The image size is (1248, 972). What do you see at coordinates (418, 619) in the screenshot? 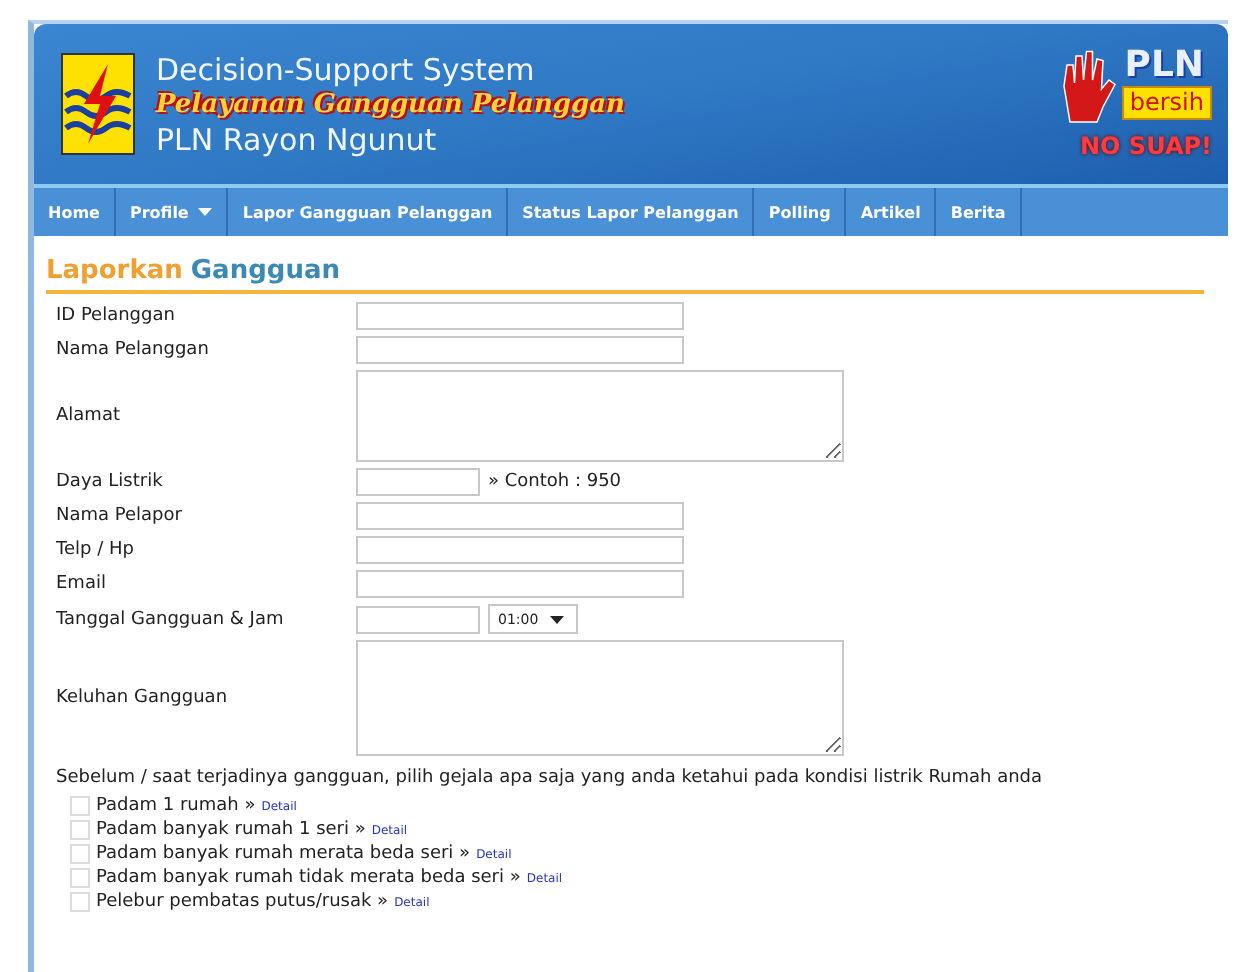
I see `date-field` at bounding box center [418, 619].